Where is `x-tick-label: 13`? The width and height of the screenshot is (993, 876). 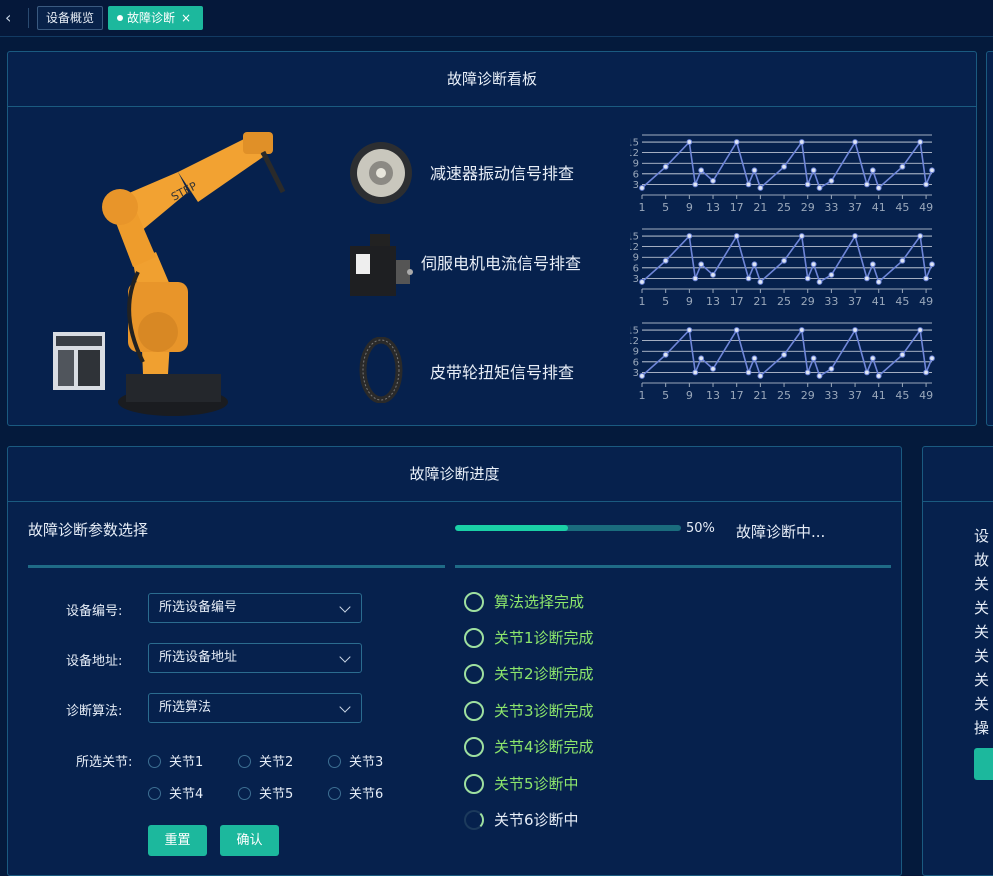 x-tick-label: 13 is located at coordinates (713, 301).